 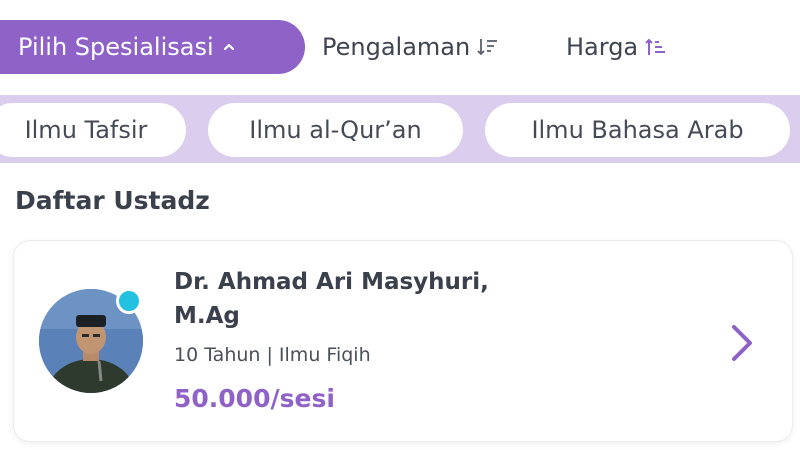 What do you see at coordinates (741, 343) in the screenshot?
I see `chevron-right-icon` at bounding box center [741, 343].